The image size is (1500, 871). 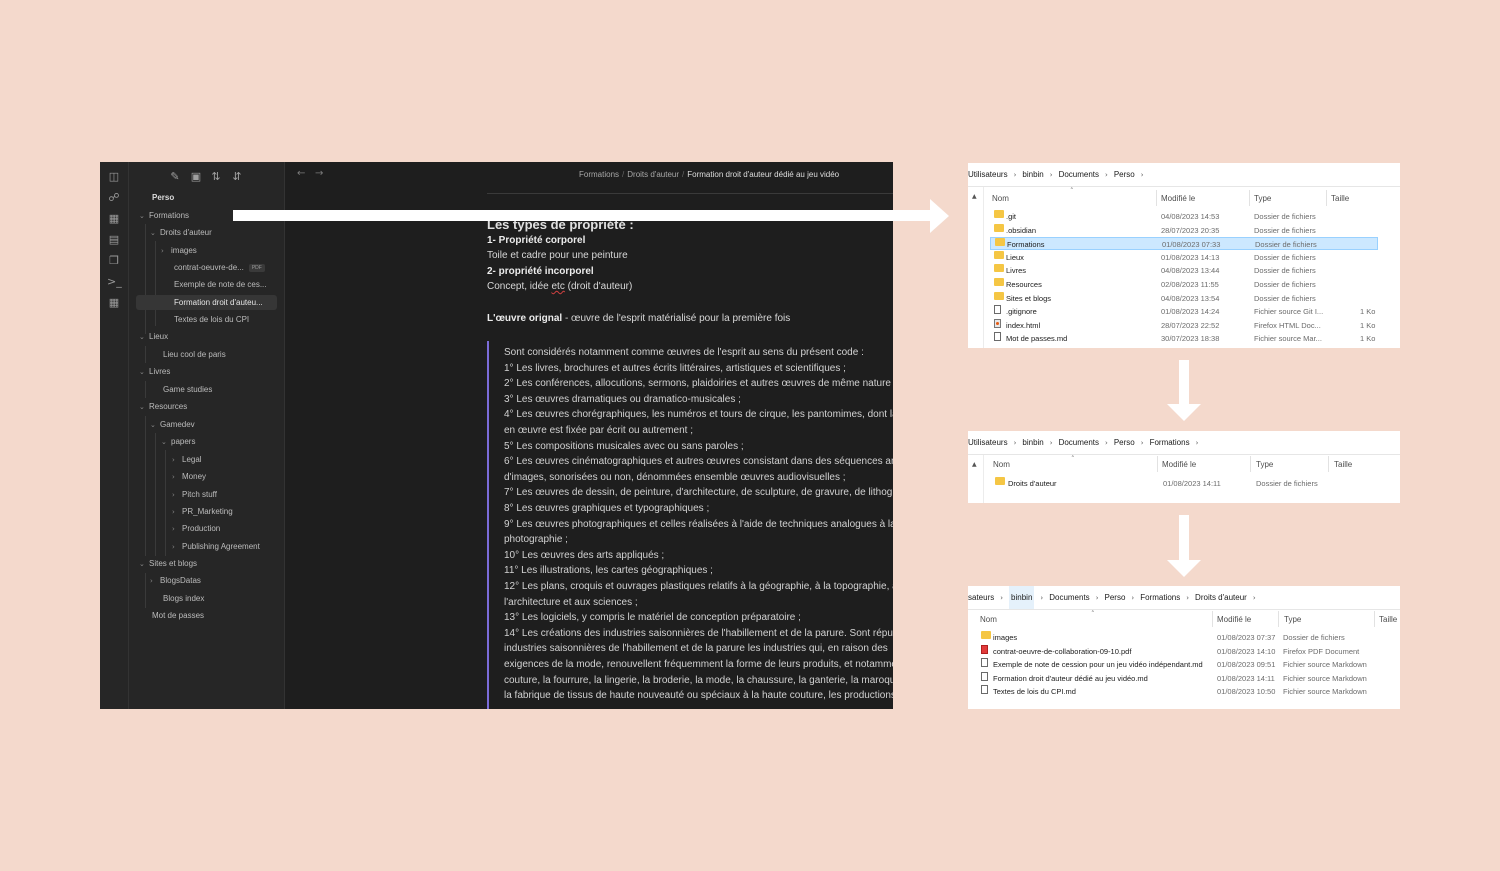 I want to click on file-row: .git 04/08/2023 14:53 Dossier de fichiers, so click(x=1184, y=216).